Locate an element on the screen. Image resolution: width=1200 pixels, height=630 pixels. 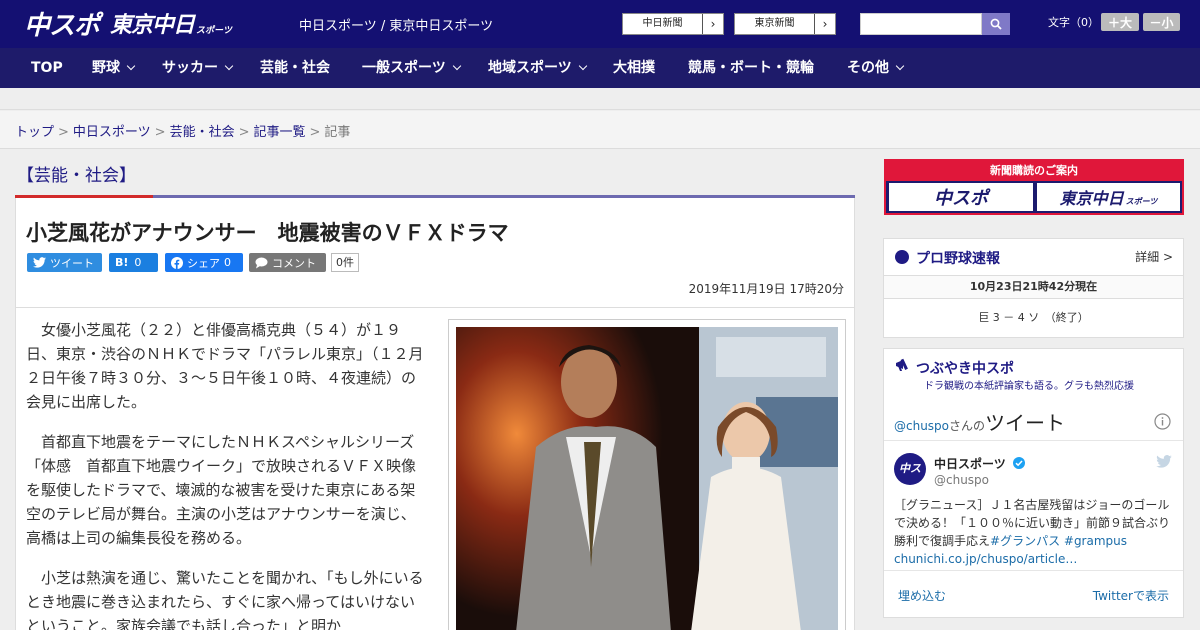
tokyo-chunichi-logo: 東京中日 スポーツ is located at coordinates (171, 23).